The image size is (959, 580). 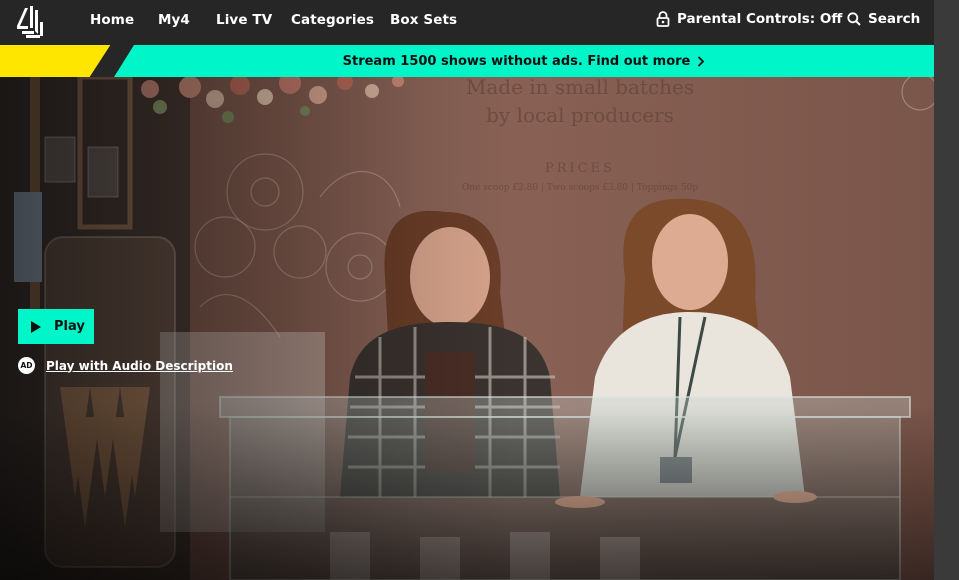 I want to click on nav-home: Home, so click(x=112, y=20).